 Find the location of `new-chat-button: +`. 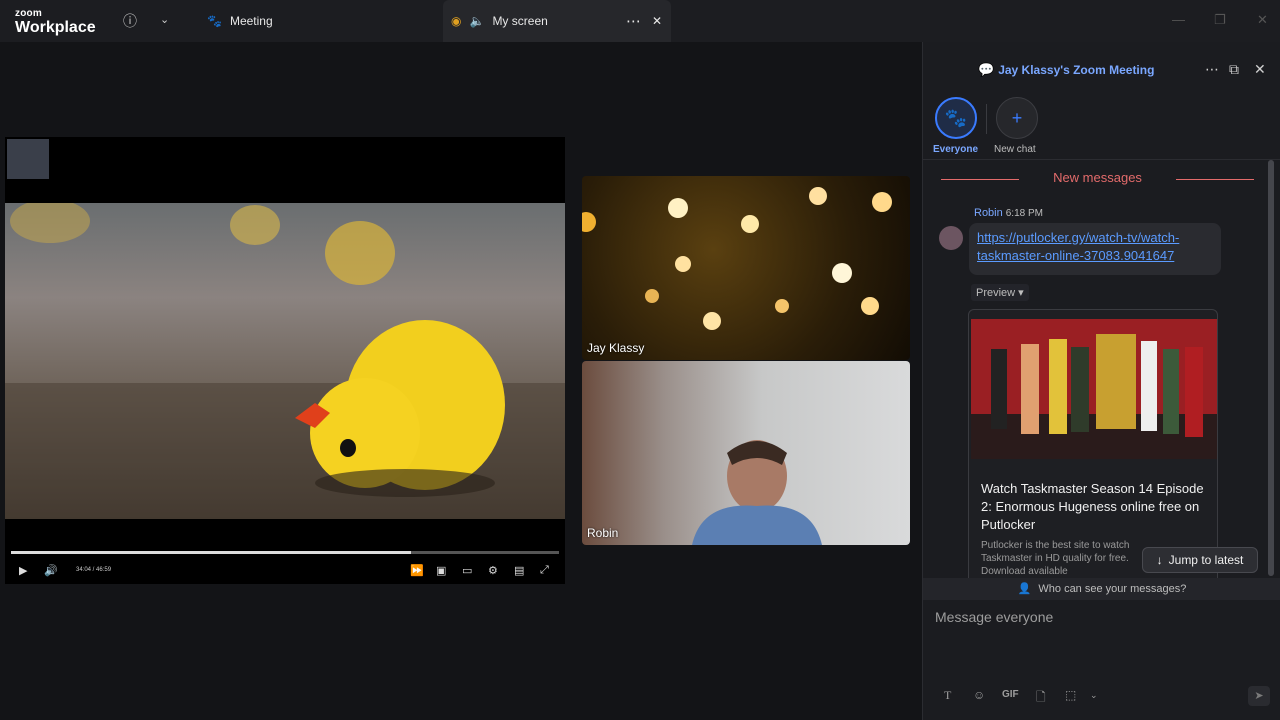

new-chat-button: + is located at coordinates (1017, 118).